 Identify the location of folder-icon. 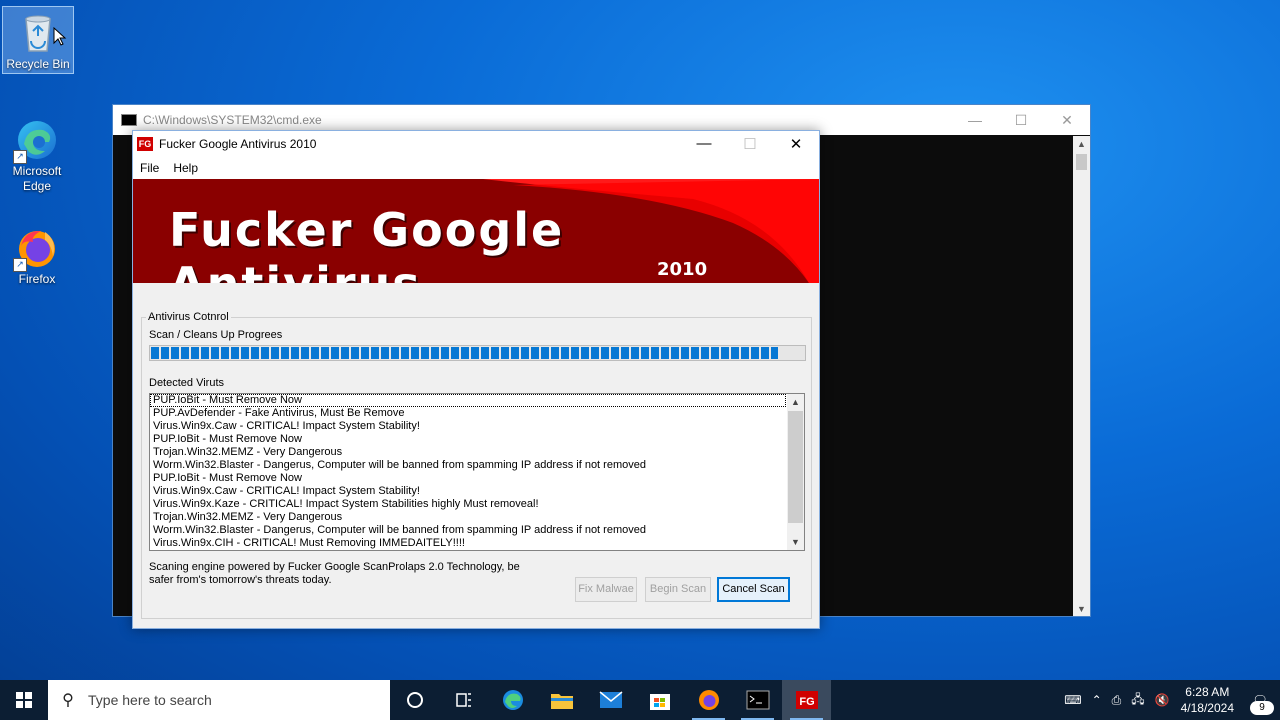
(561, 701).